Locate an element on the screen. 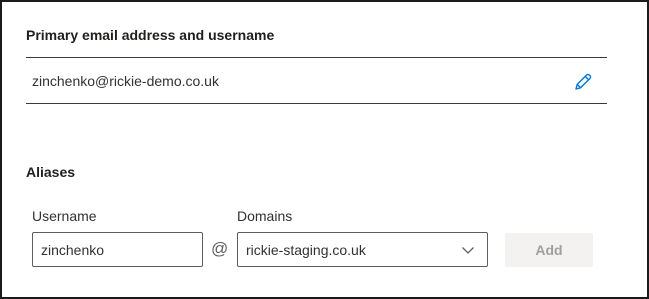 This screenshot has width=649, height=299. alias-username-input is located at coordinates (117, 249).